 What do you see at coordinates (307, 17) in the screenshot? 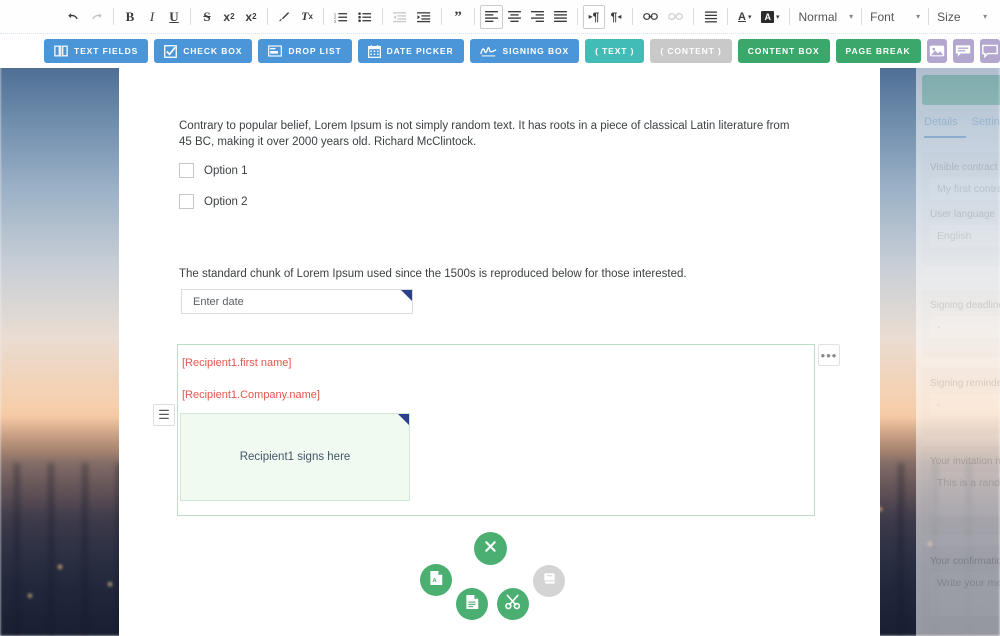
I see `clear-formatting-button: Tx` at bounding box center [307, 17].